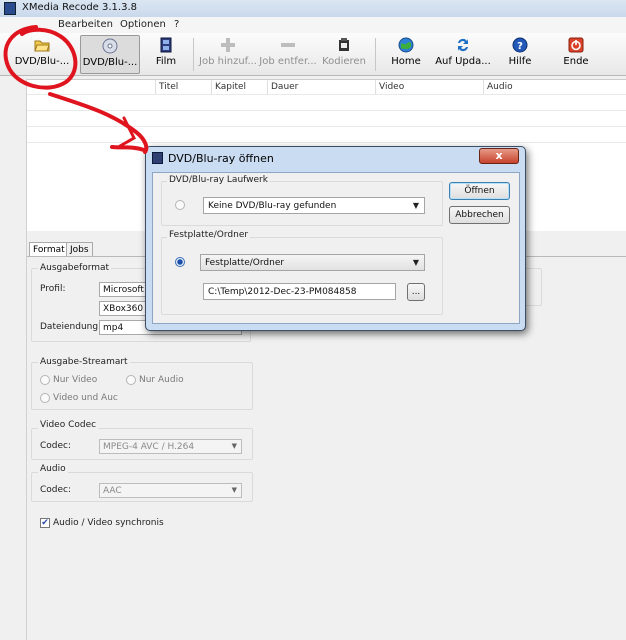 The height and width of the screenshot is (640, 626). I want to click on column-header-video: Video, so click(429, 87).